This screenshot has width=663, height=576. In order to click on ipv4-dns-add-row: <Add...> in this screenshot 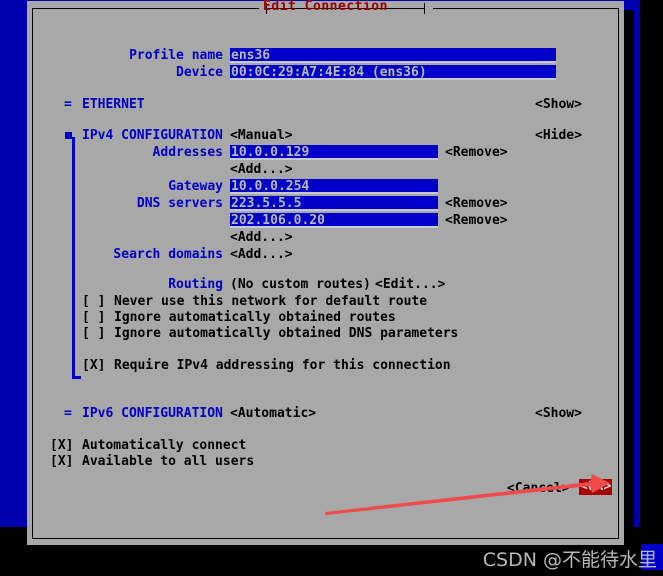, I will do `click(325, 237)`.